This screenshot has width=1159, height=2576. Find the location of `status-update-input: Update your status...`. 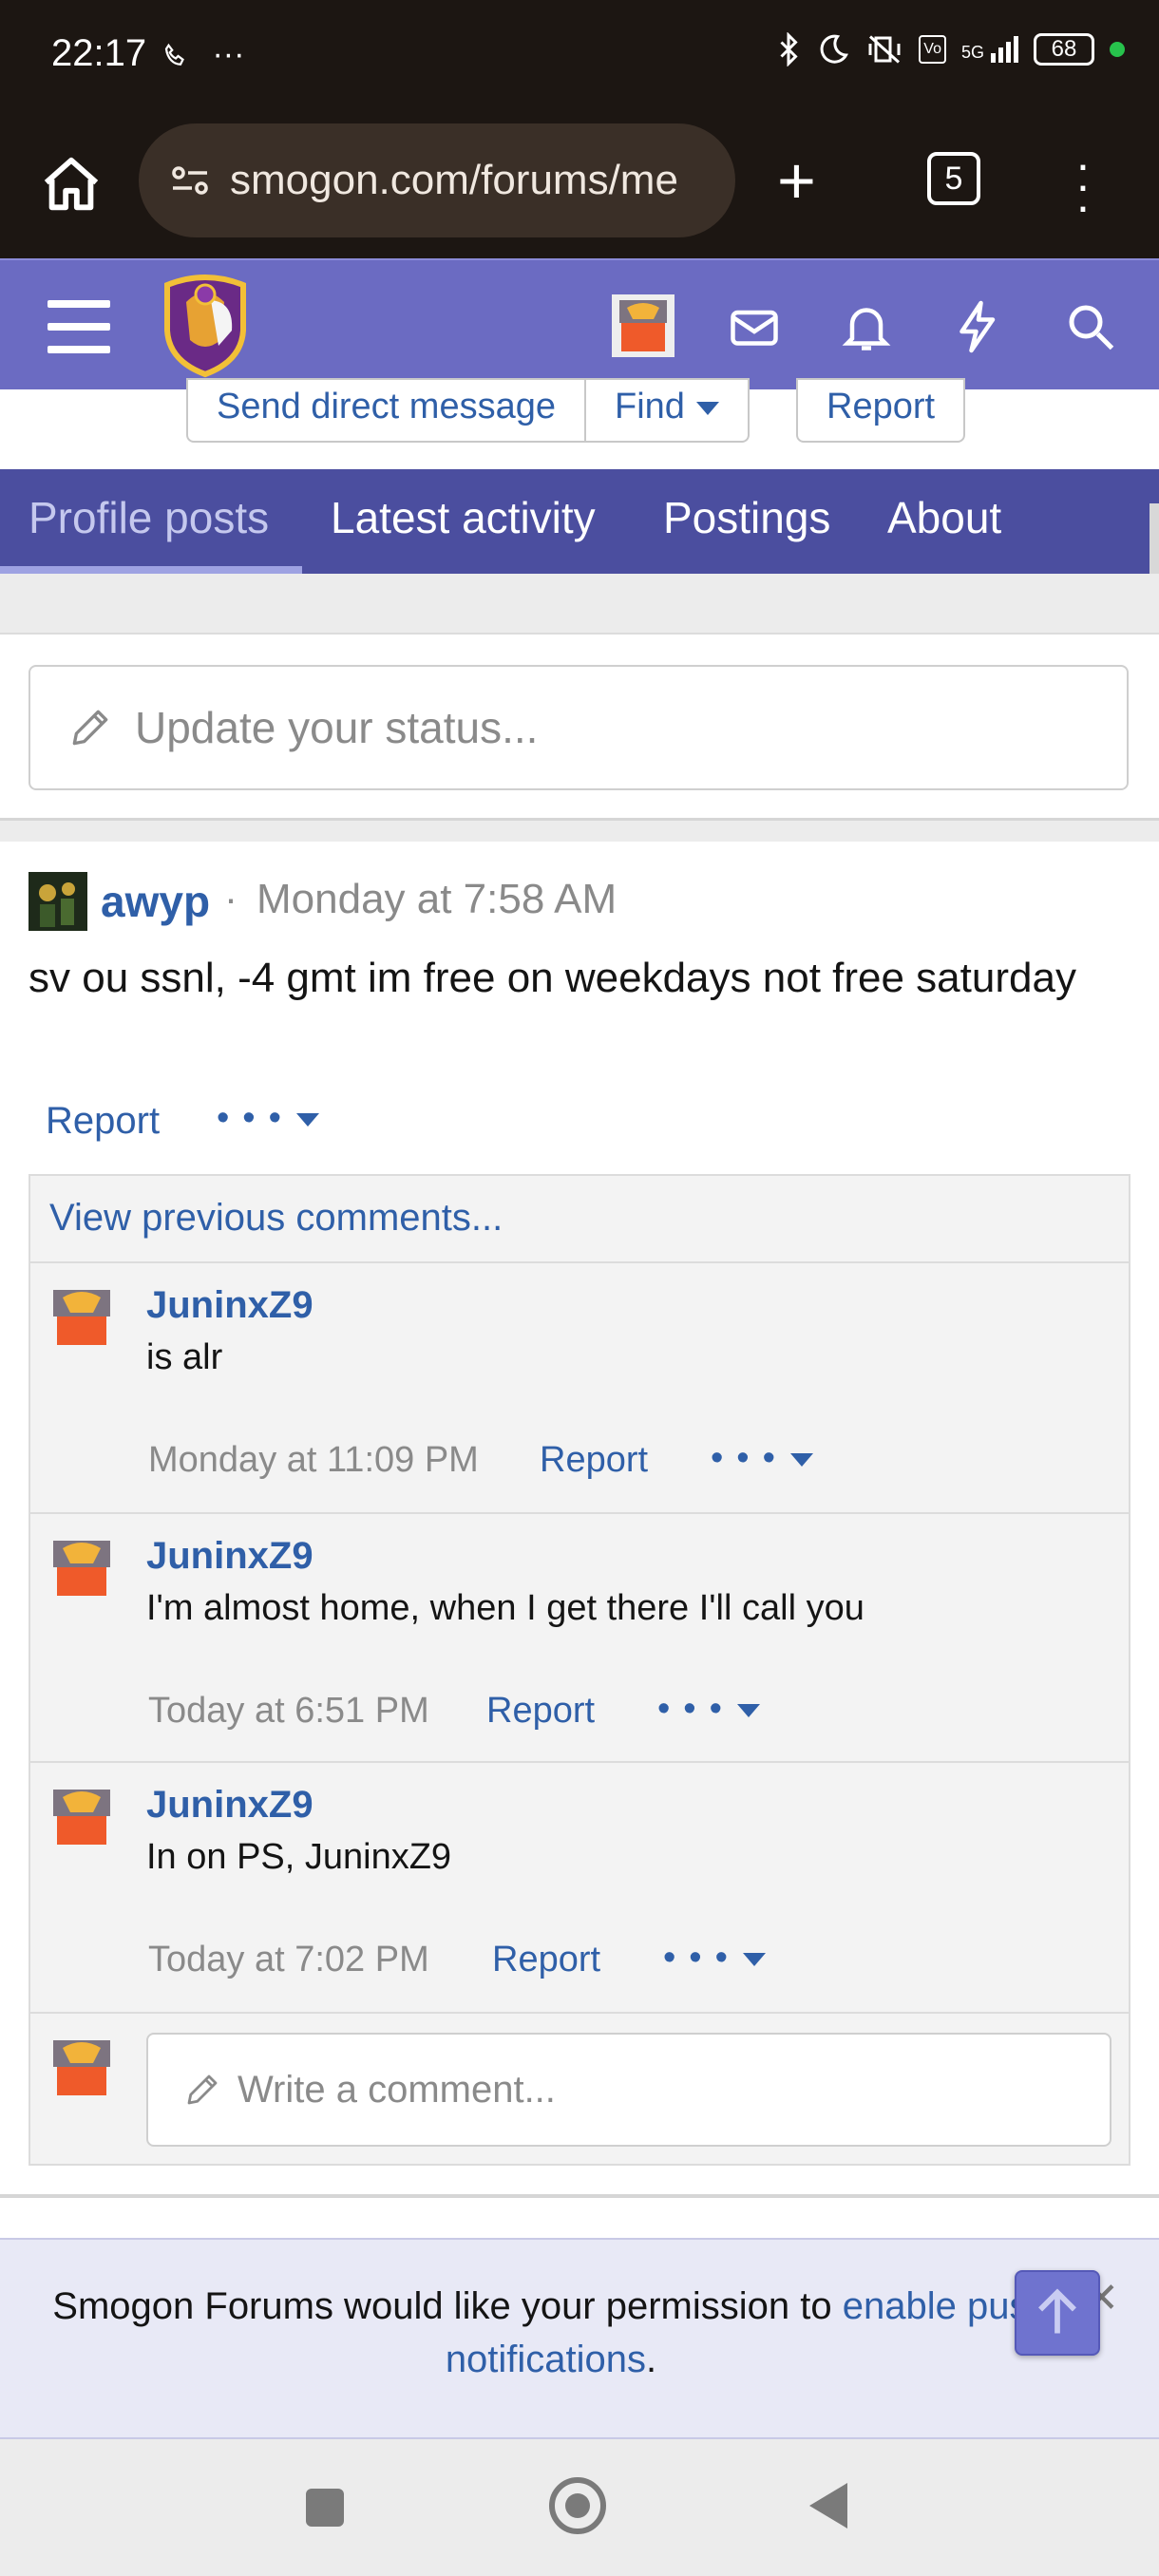

status-update-input: Update your status... is located at coordinates (578, 727).